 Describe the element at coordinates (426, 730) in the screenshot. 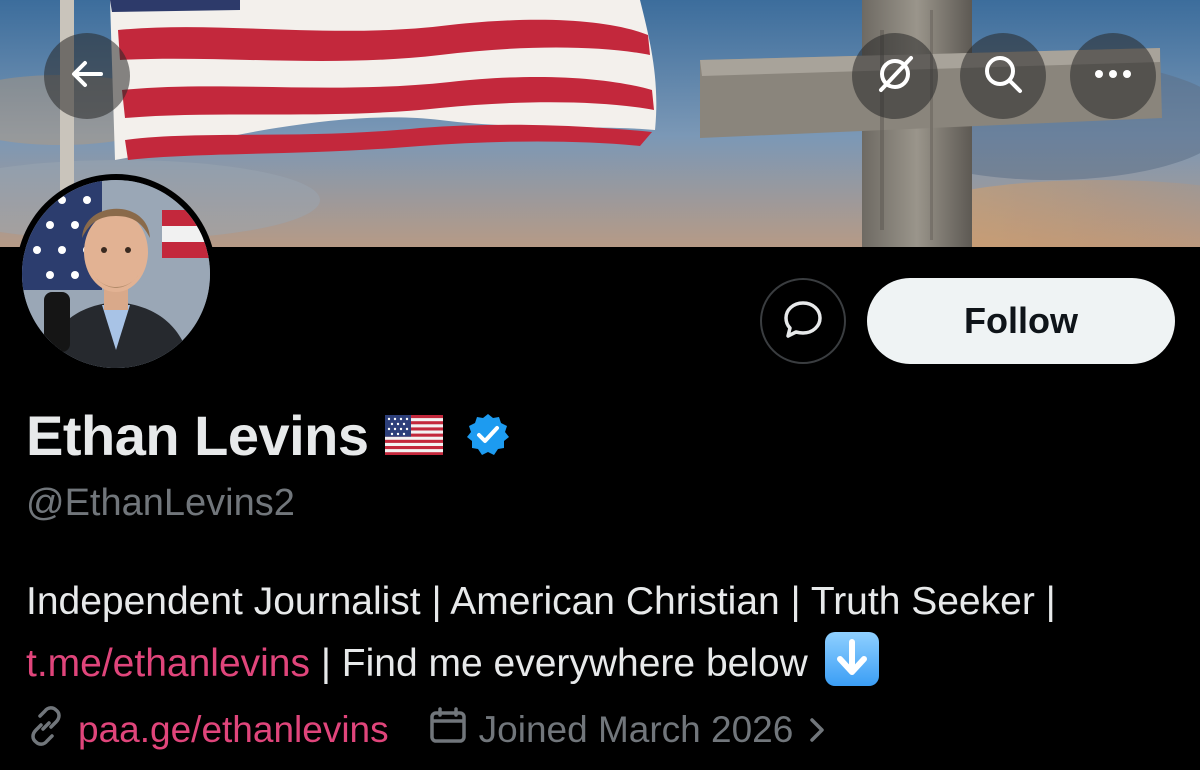

I see `profile-meta-row: paa.ge/ethanlevins Joined March 2026` at that location.